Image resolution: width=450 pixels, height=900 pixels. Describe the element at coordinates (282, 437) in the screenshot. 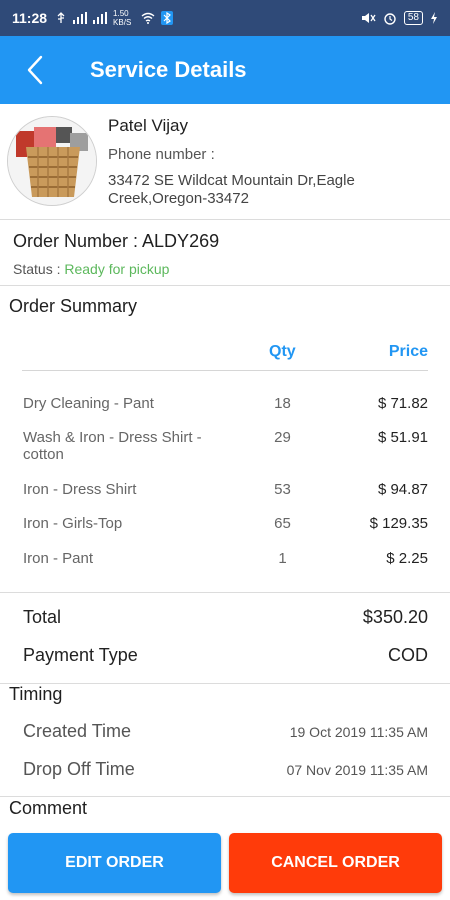

I see `item-qty: 29` at that location.